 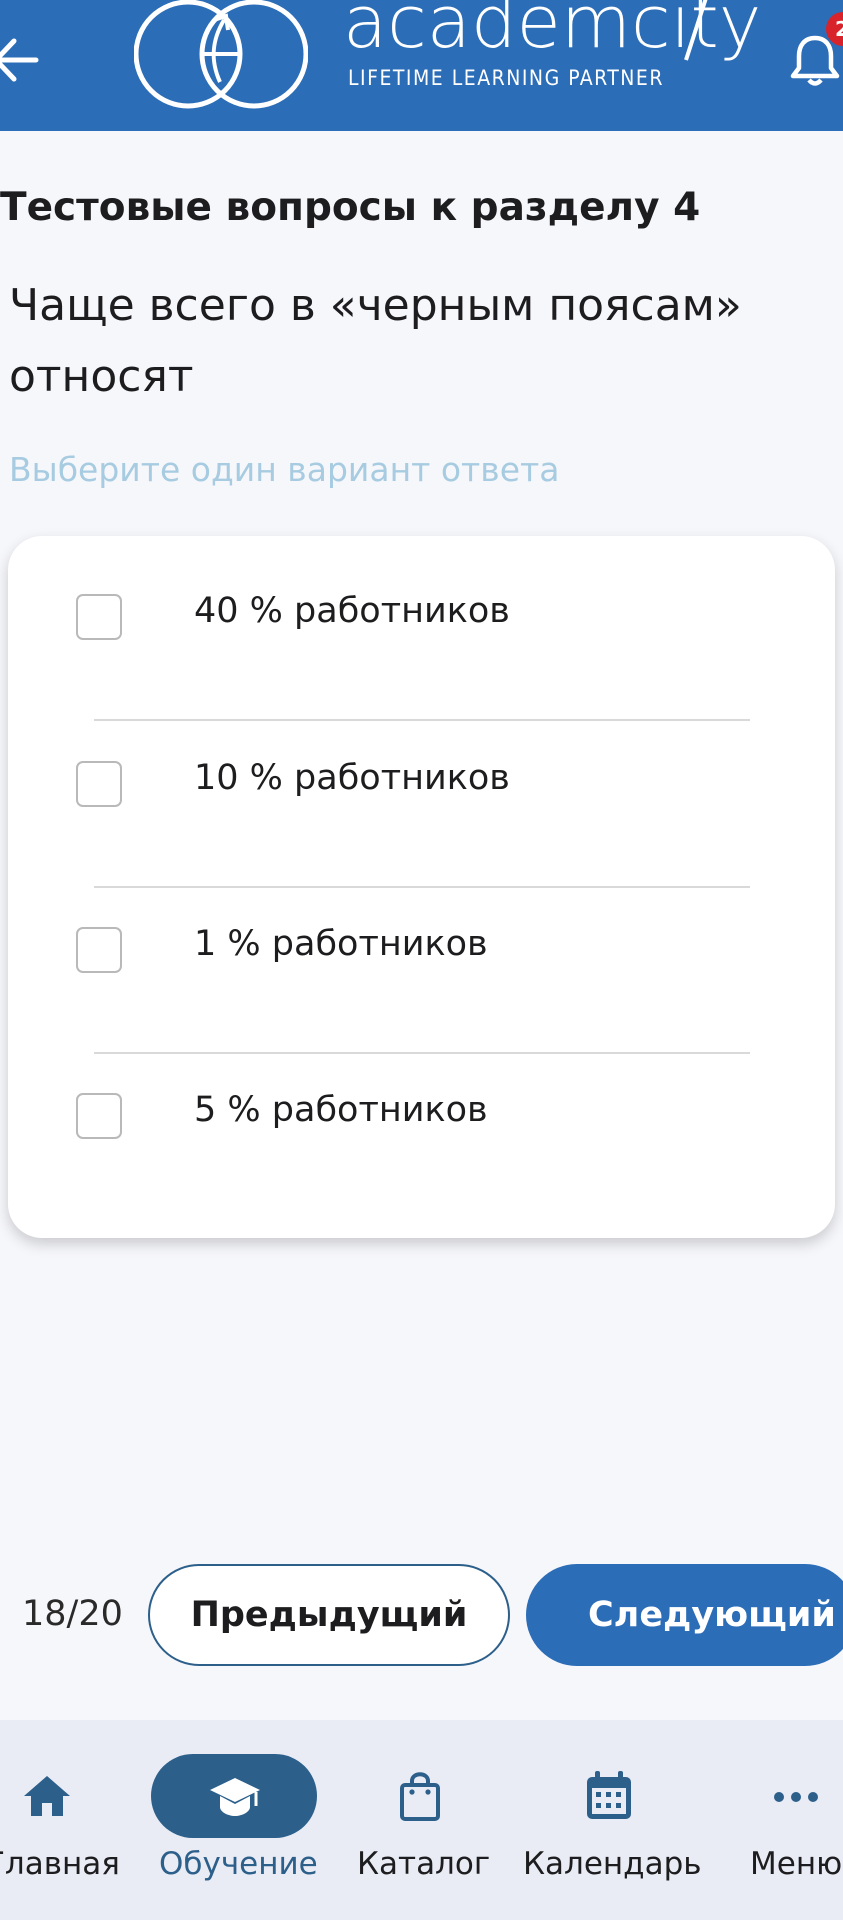 I want to click on home-icon, so click(x=47, y=1796).